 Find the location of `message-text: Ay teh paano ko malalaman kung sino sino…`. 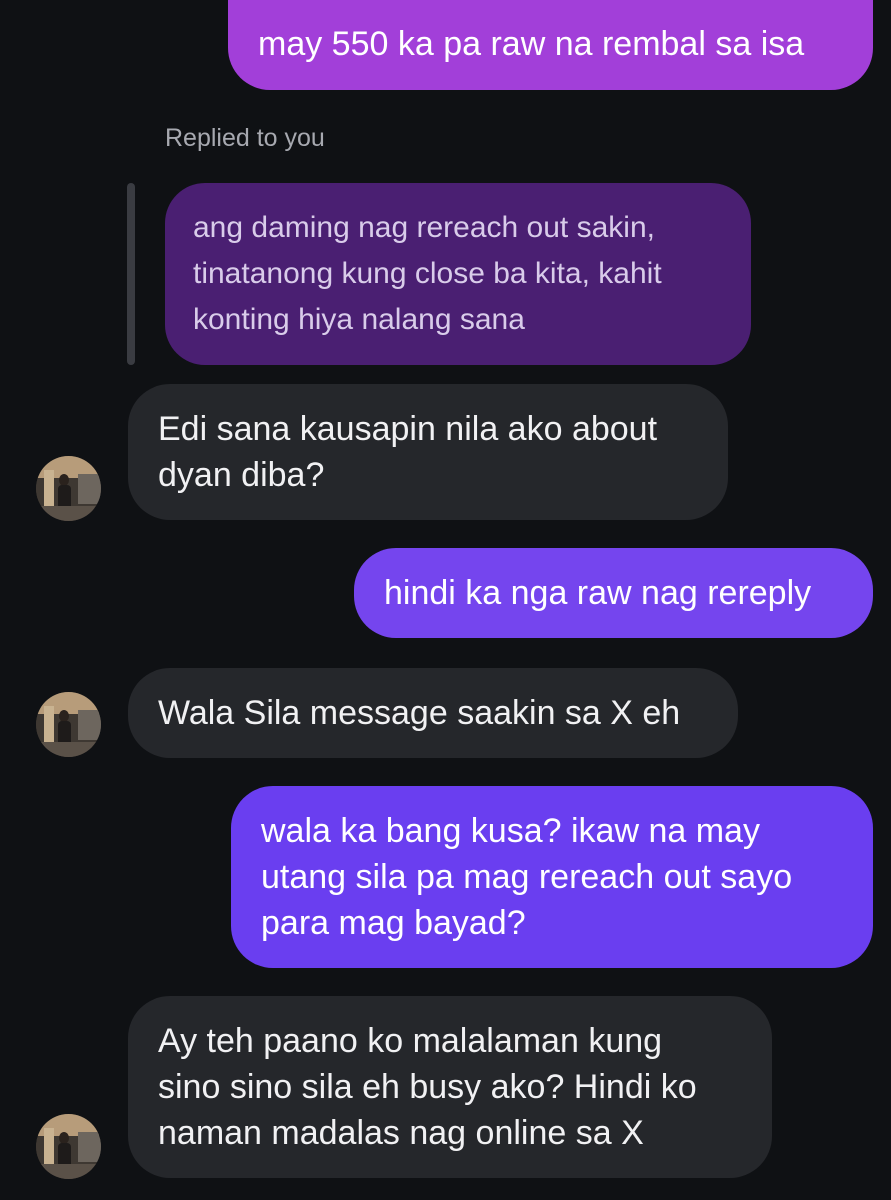

message-text: Ay teh paano ko malalaman kung sino sino… is located at coordinates (427, 1087).